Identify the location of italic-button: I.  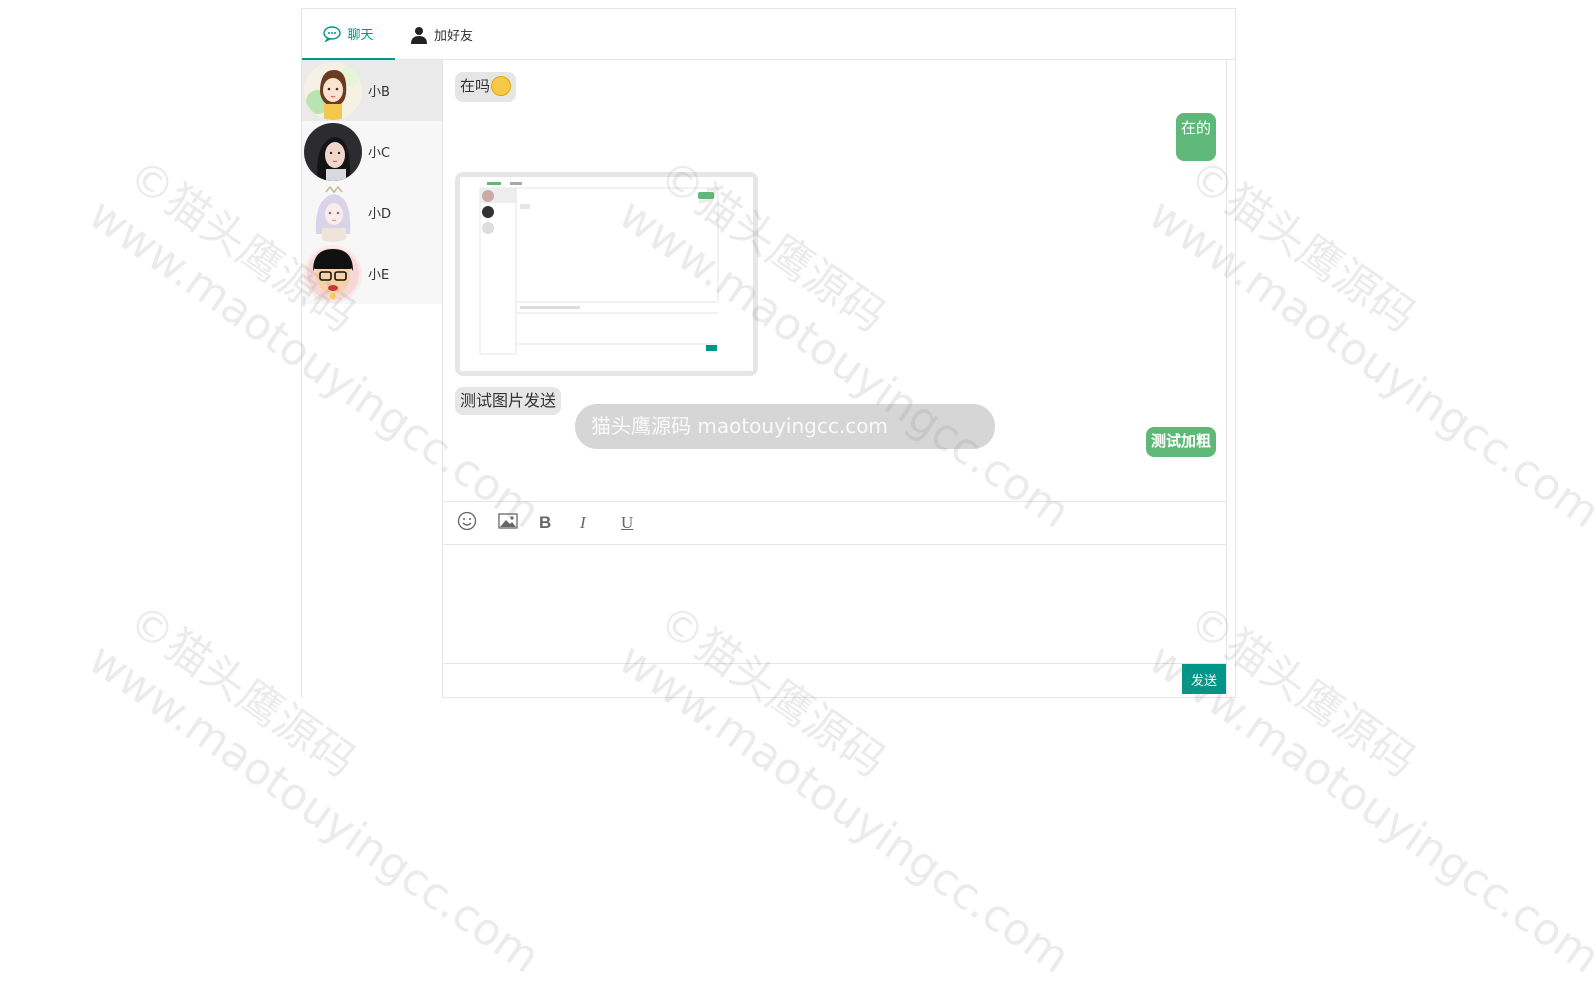
(600, 523).